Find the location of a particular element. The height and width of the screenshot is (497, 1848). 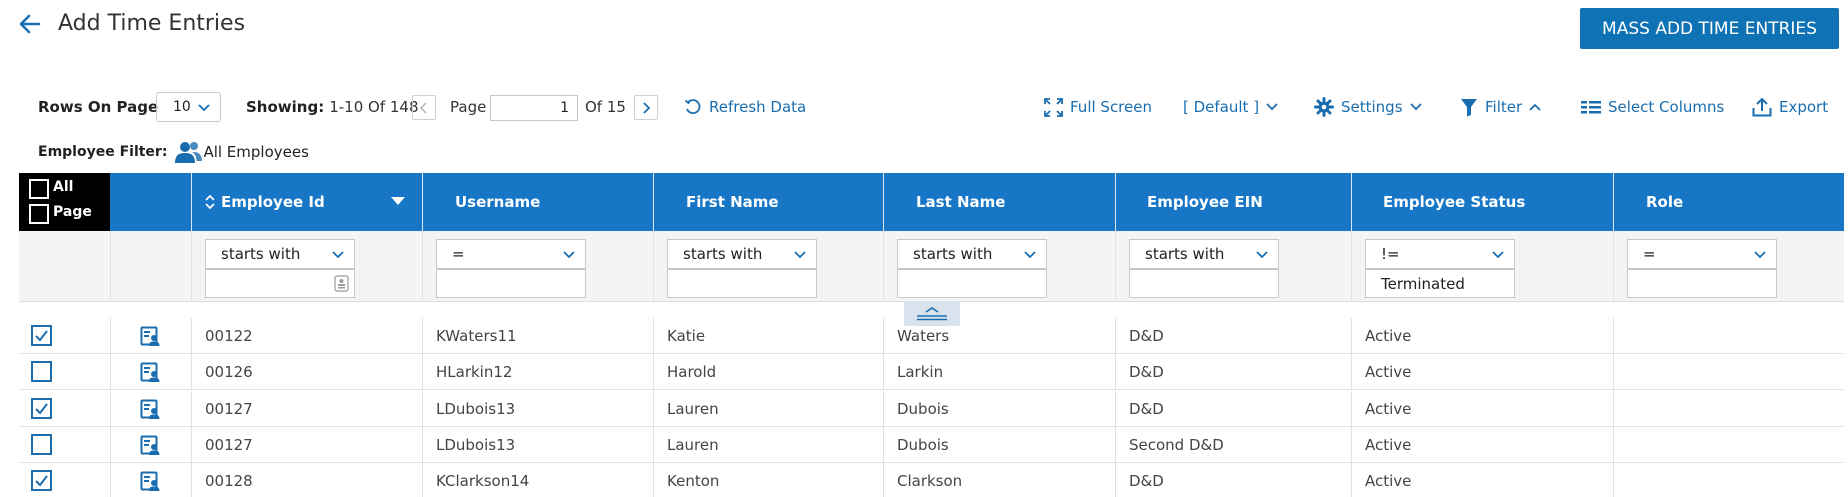

role-filter-operator: = is located at coordinates (1702, 254).